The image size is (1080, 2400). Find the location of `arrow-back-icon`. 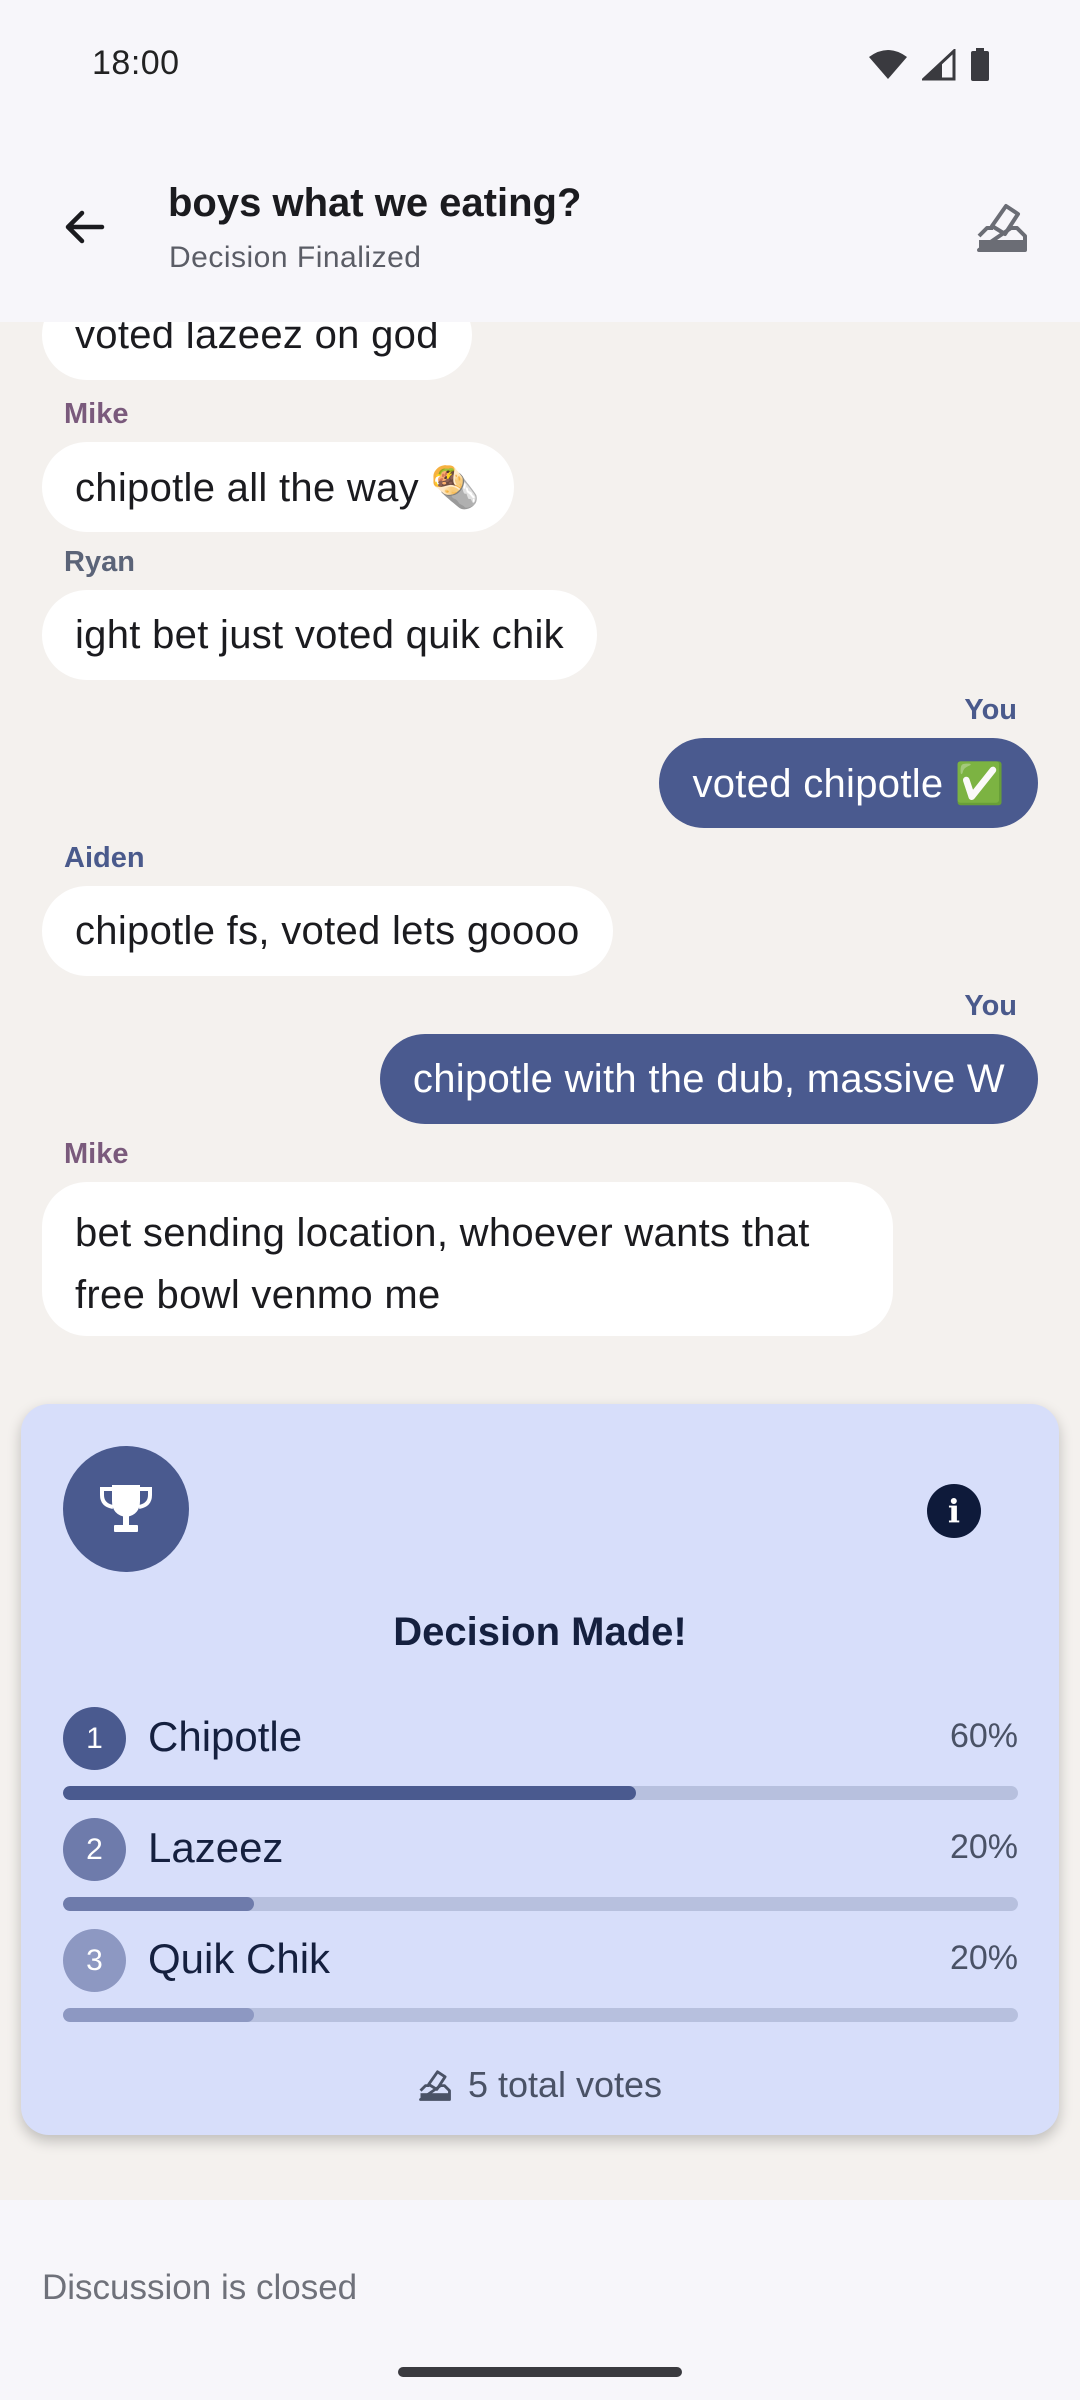

arrow-back-icon is located at coordinates (85, 227).